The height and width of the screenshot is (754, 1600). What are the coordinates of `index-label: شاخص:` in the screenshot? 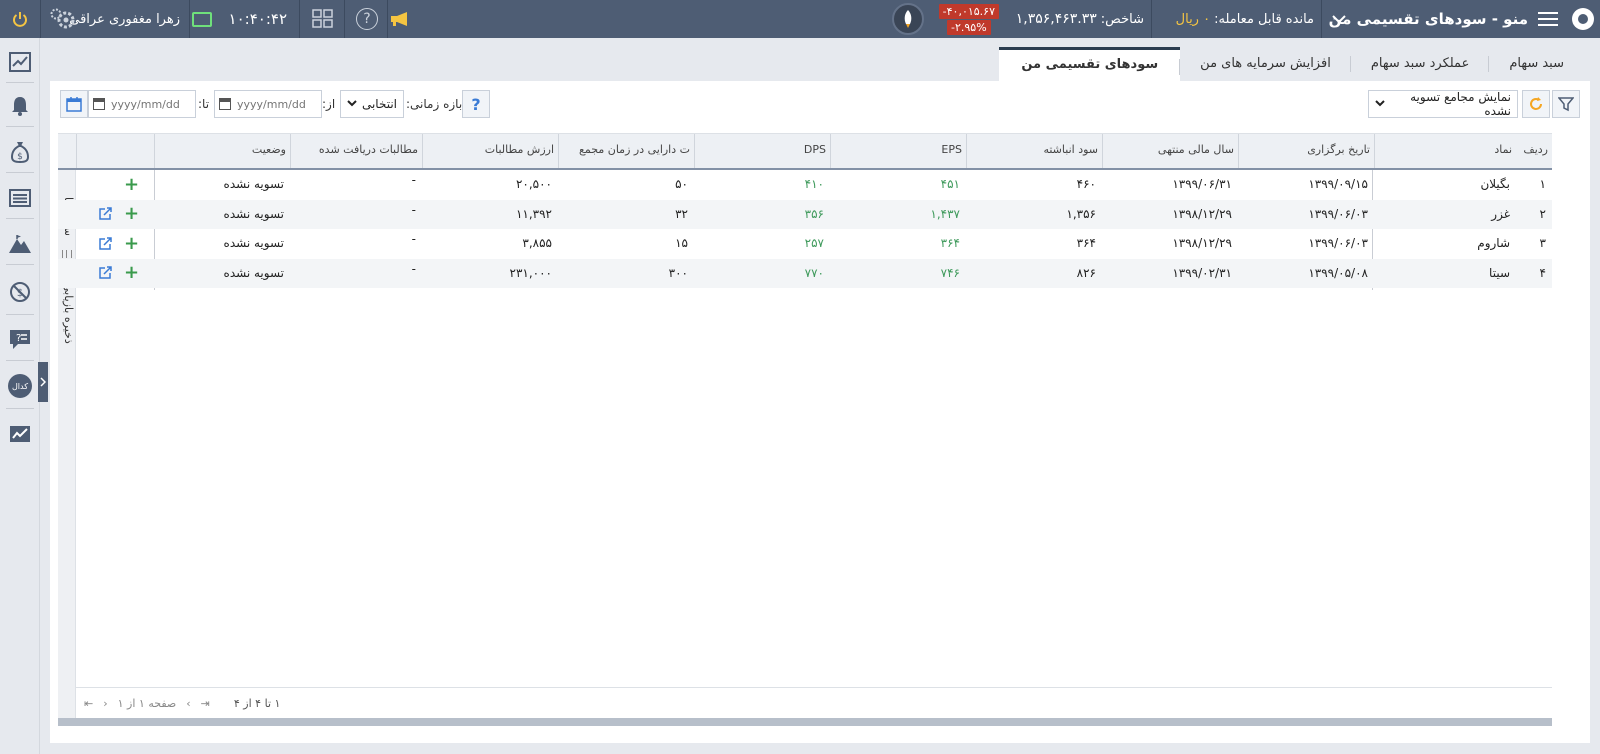 It's located at (1122, 19).